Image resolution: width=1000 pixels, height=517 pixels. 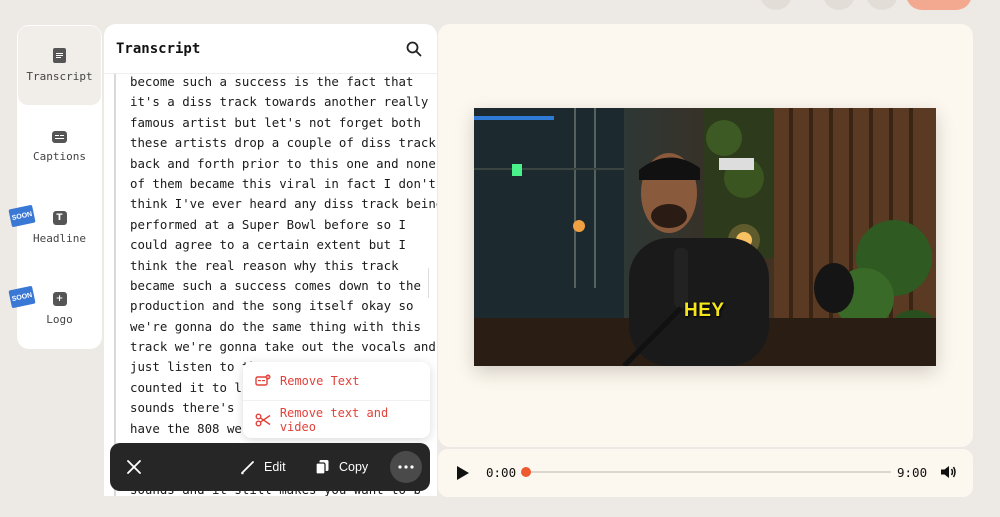 What do you see at coordinates (59, 308) in the screenshot?
I see `rail-item-logo: + Logo` at bounding box center [59, 308].